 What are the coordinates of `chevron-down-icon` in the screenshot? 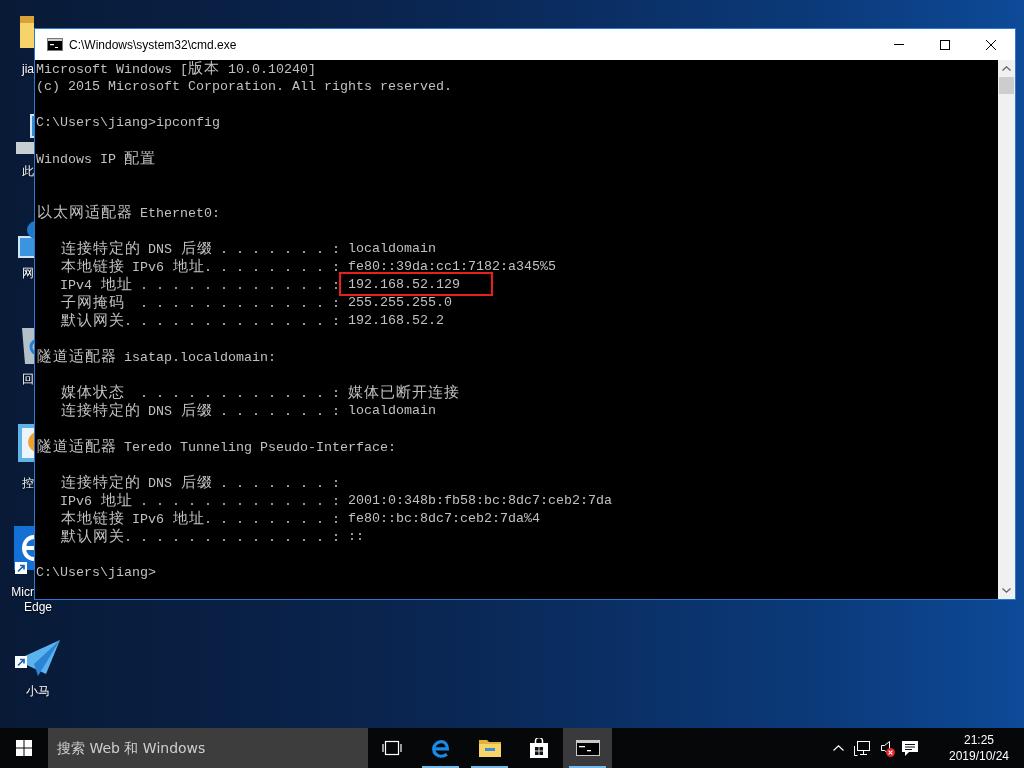 It's located at (1006, 590).